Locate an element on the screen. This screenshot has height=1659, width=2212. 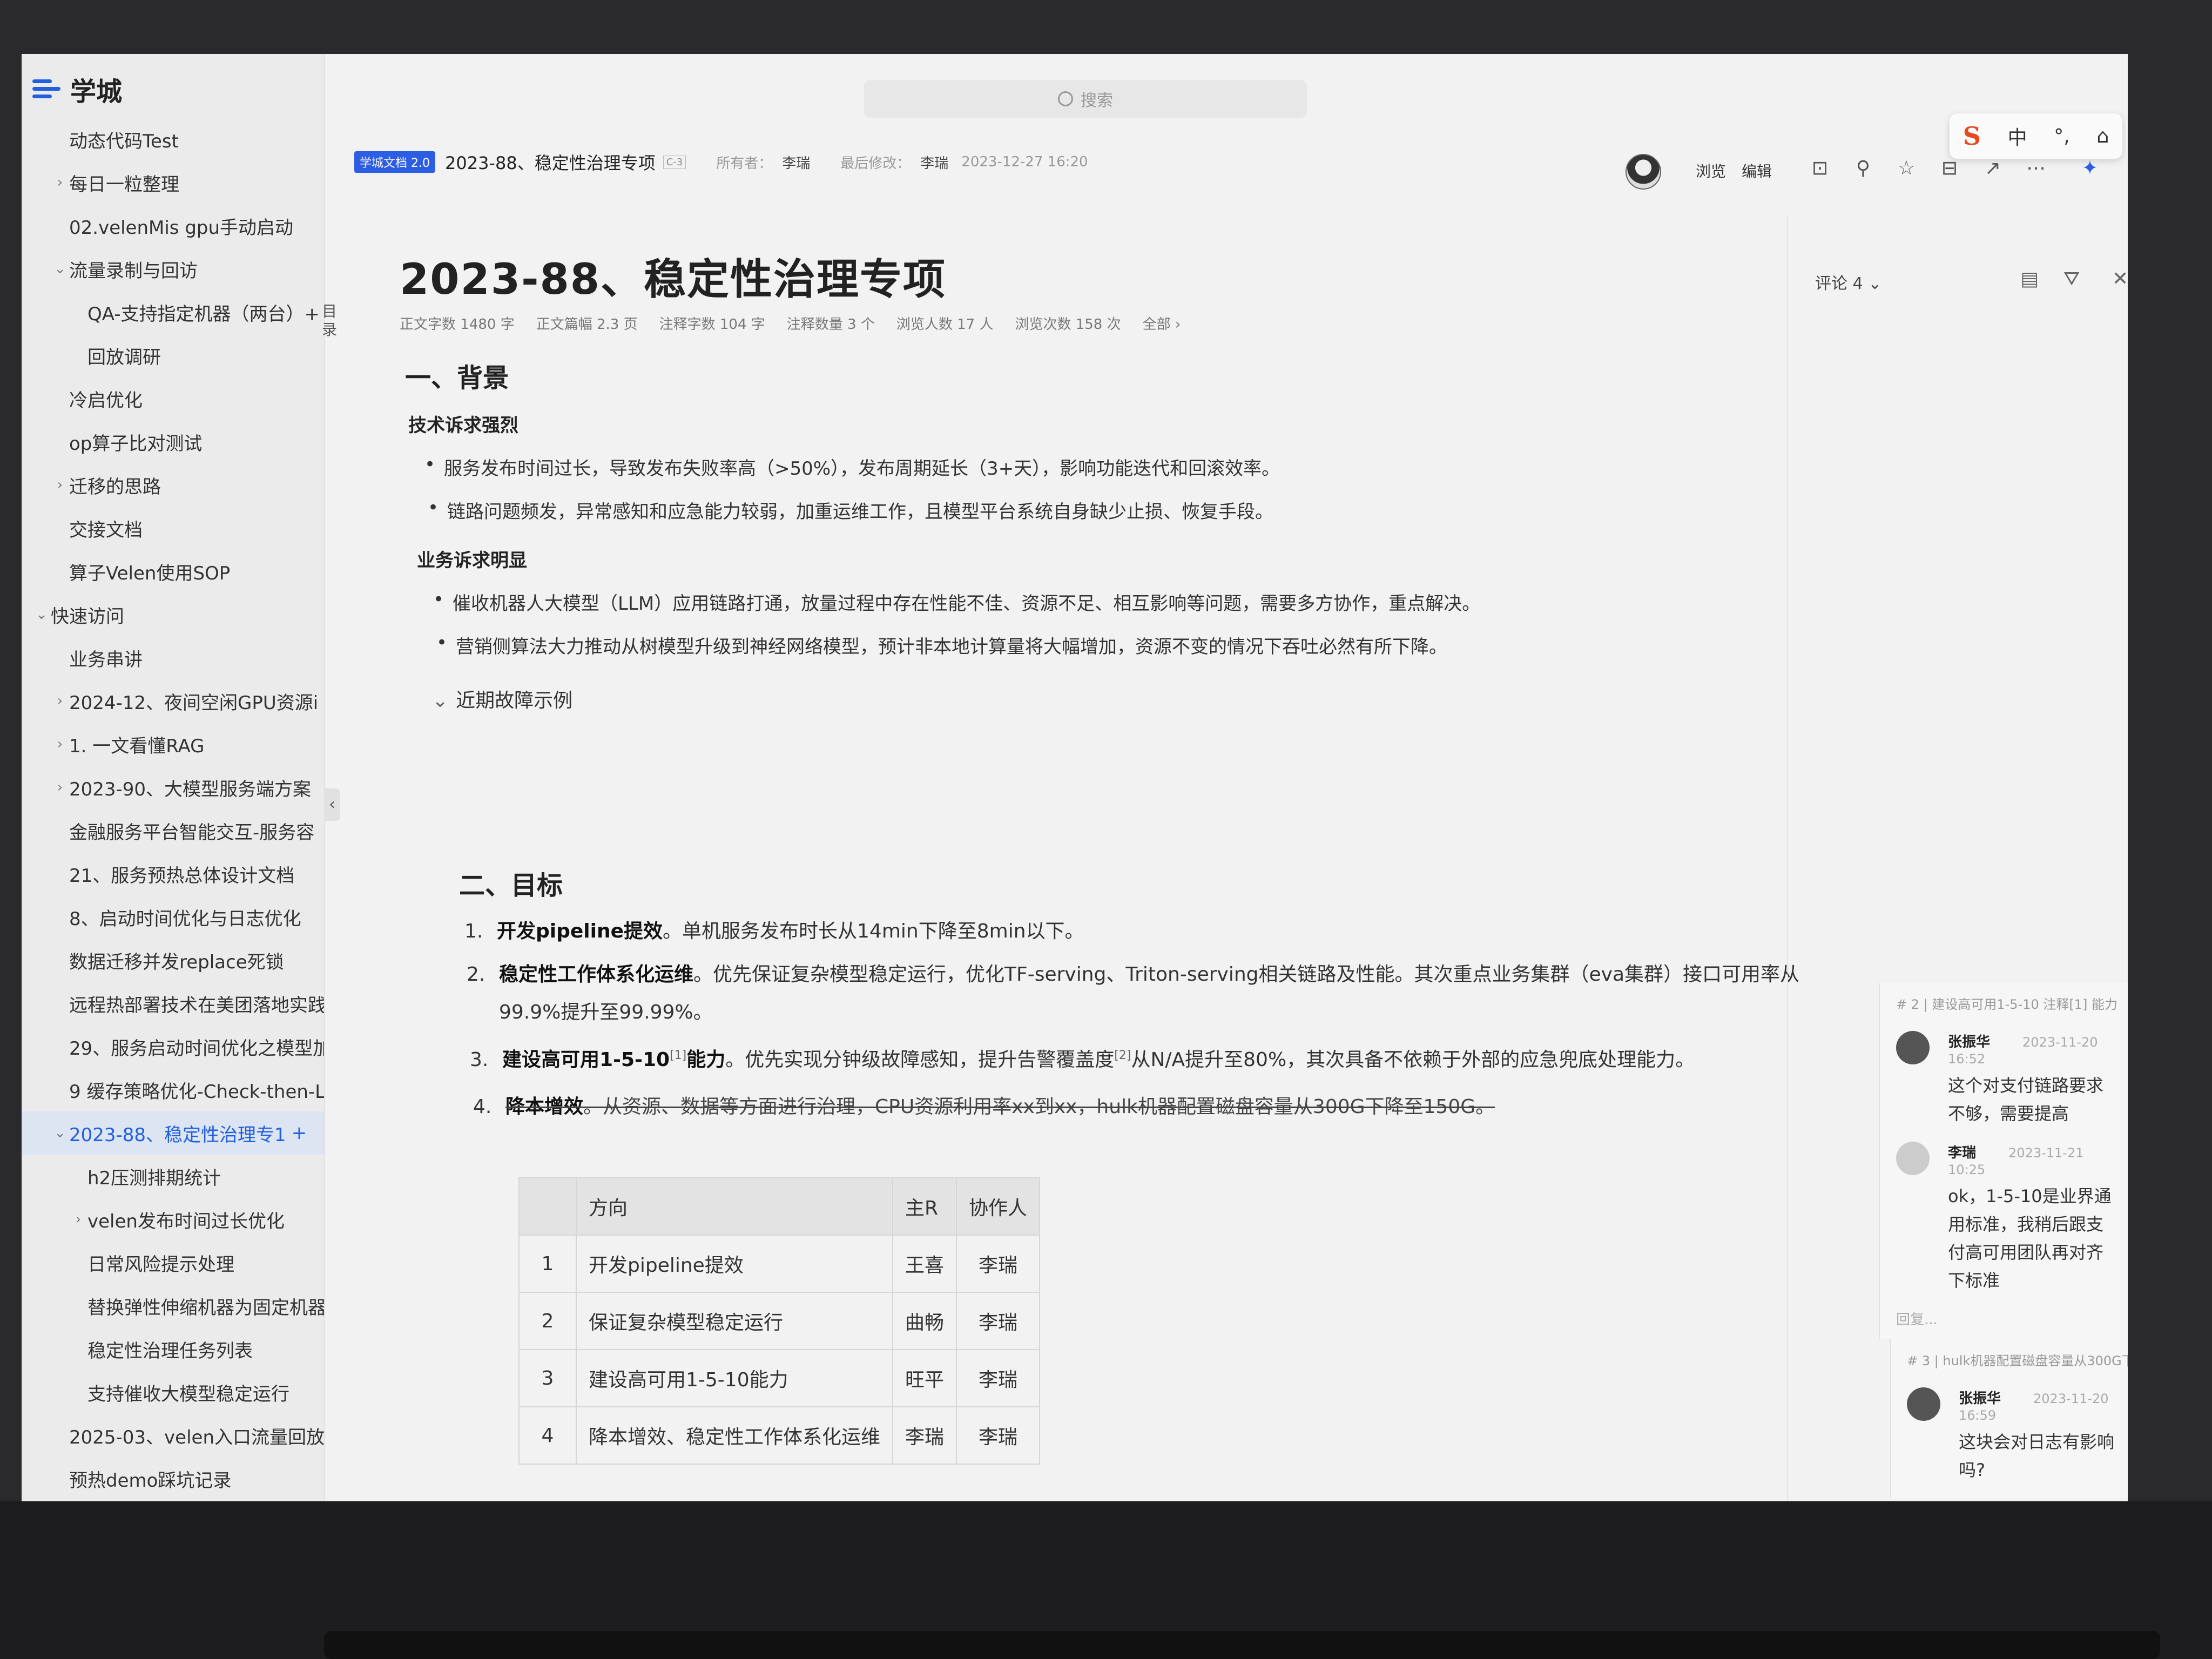
table-cell: 4 is located at coordinates (547, 1435).